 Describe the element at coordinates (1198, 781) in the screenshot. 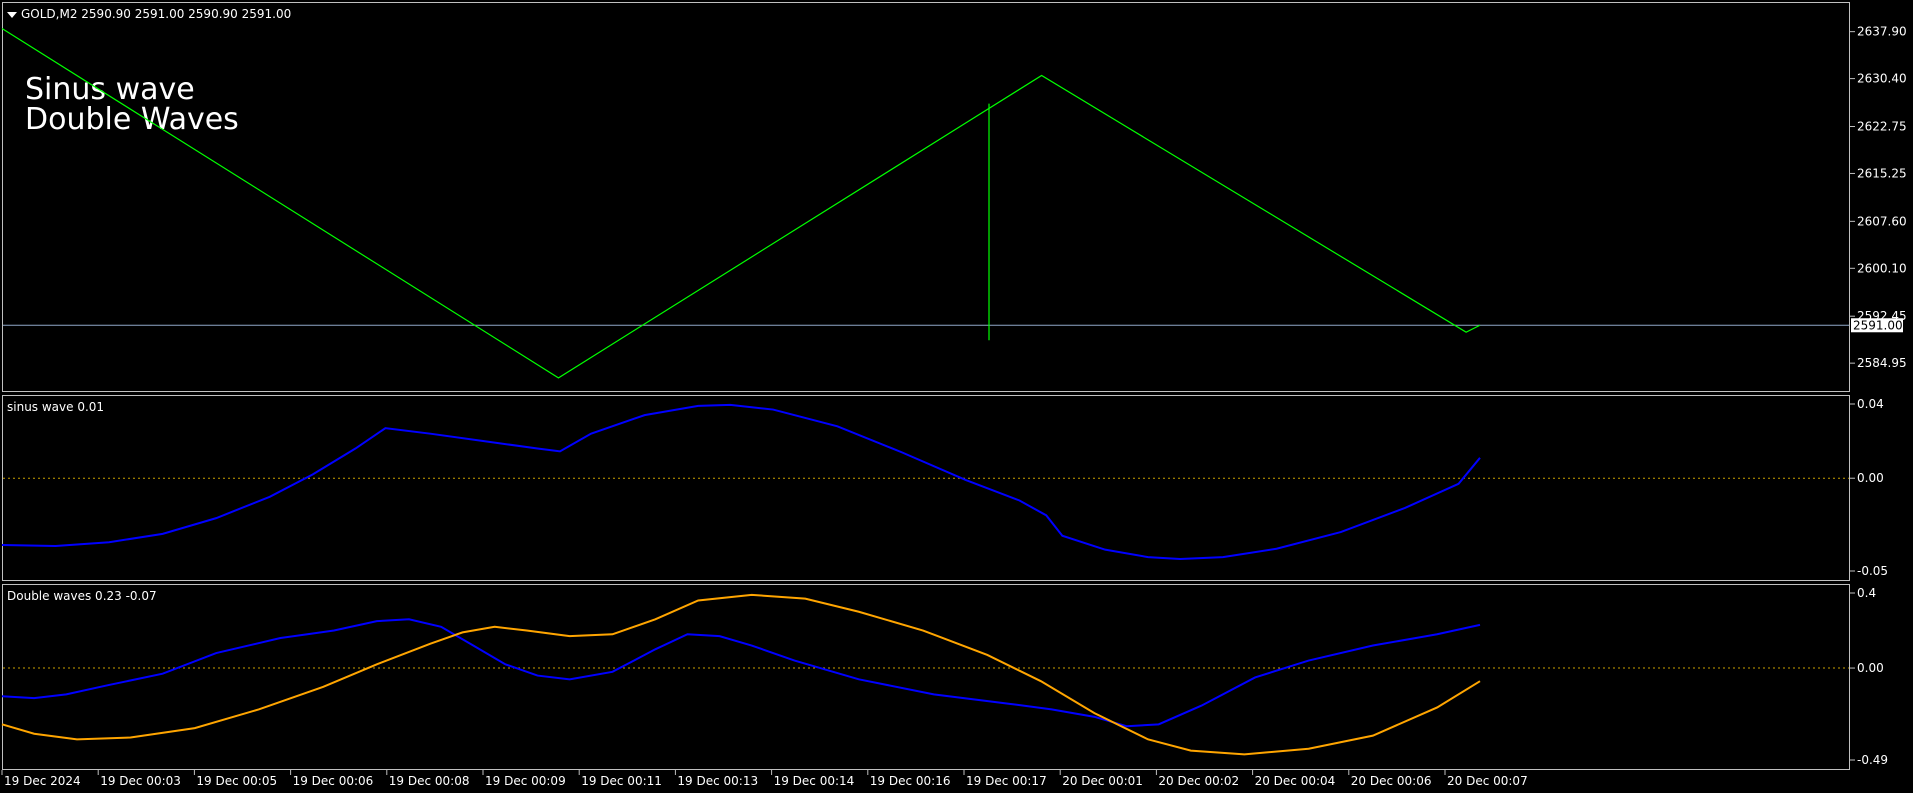

I see `time-axis-label: 20 Dec 00:02` at that location.